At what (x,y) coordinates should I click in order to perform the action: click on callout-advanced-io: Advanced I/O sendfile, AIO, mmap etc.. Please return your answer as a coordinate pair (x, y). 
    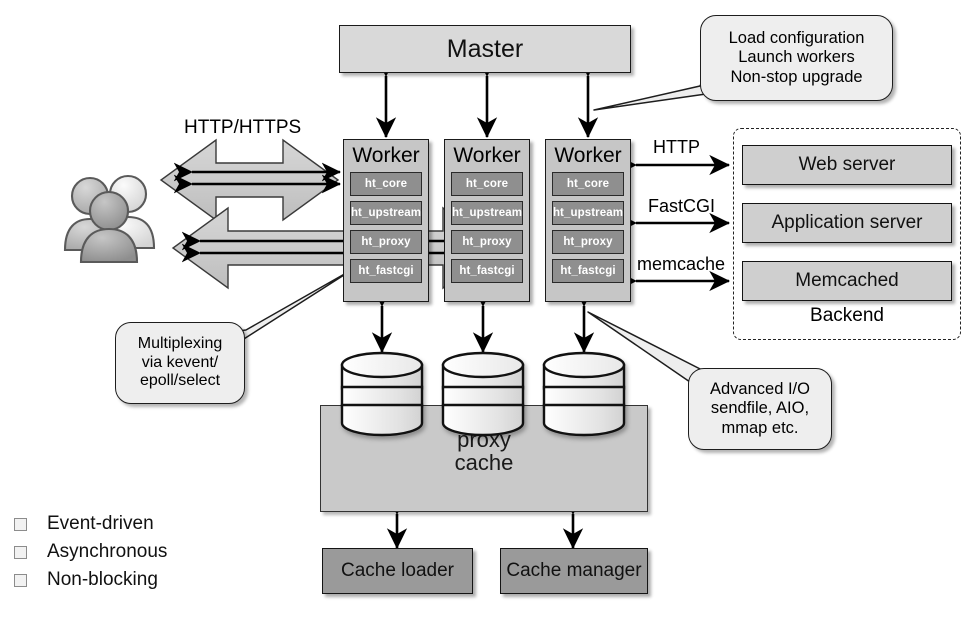
    Looking at the image, I should click on (760, 409).